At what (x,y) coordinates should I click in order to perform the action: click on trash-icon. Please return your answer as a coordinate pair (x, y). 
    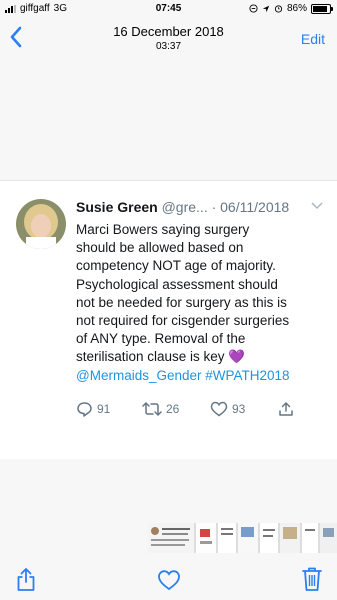
    Looking at the image, I should click on (312, 579).